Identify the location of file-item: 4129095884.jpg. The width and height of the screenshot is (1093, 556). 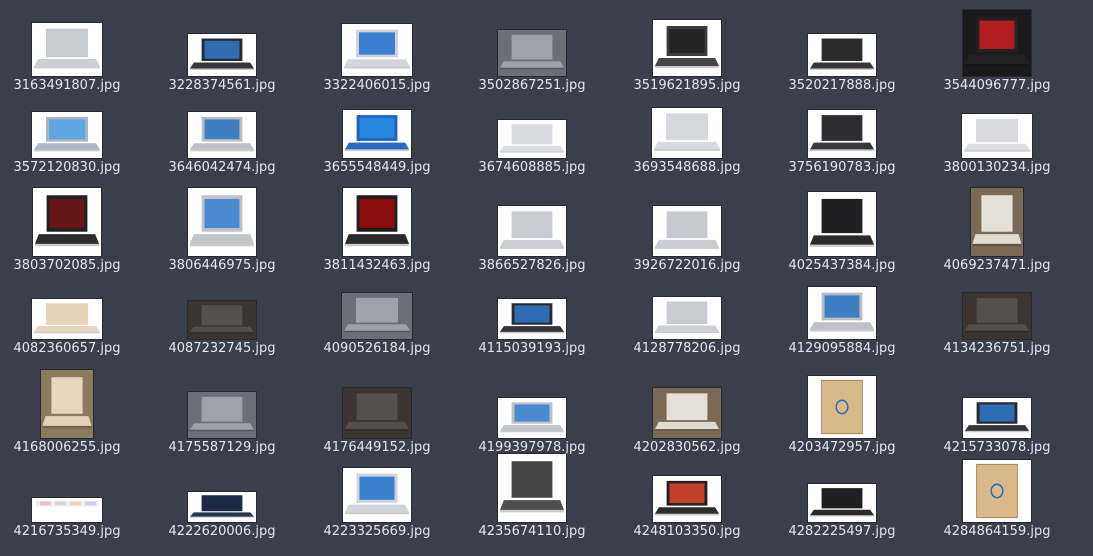
(842, 320).